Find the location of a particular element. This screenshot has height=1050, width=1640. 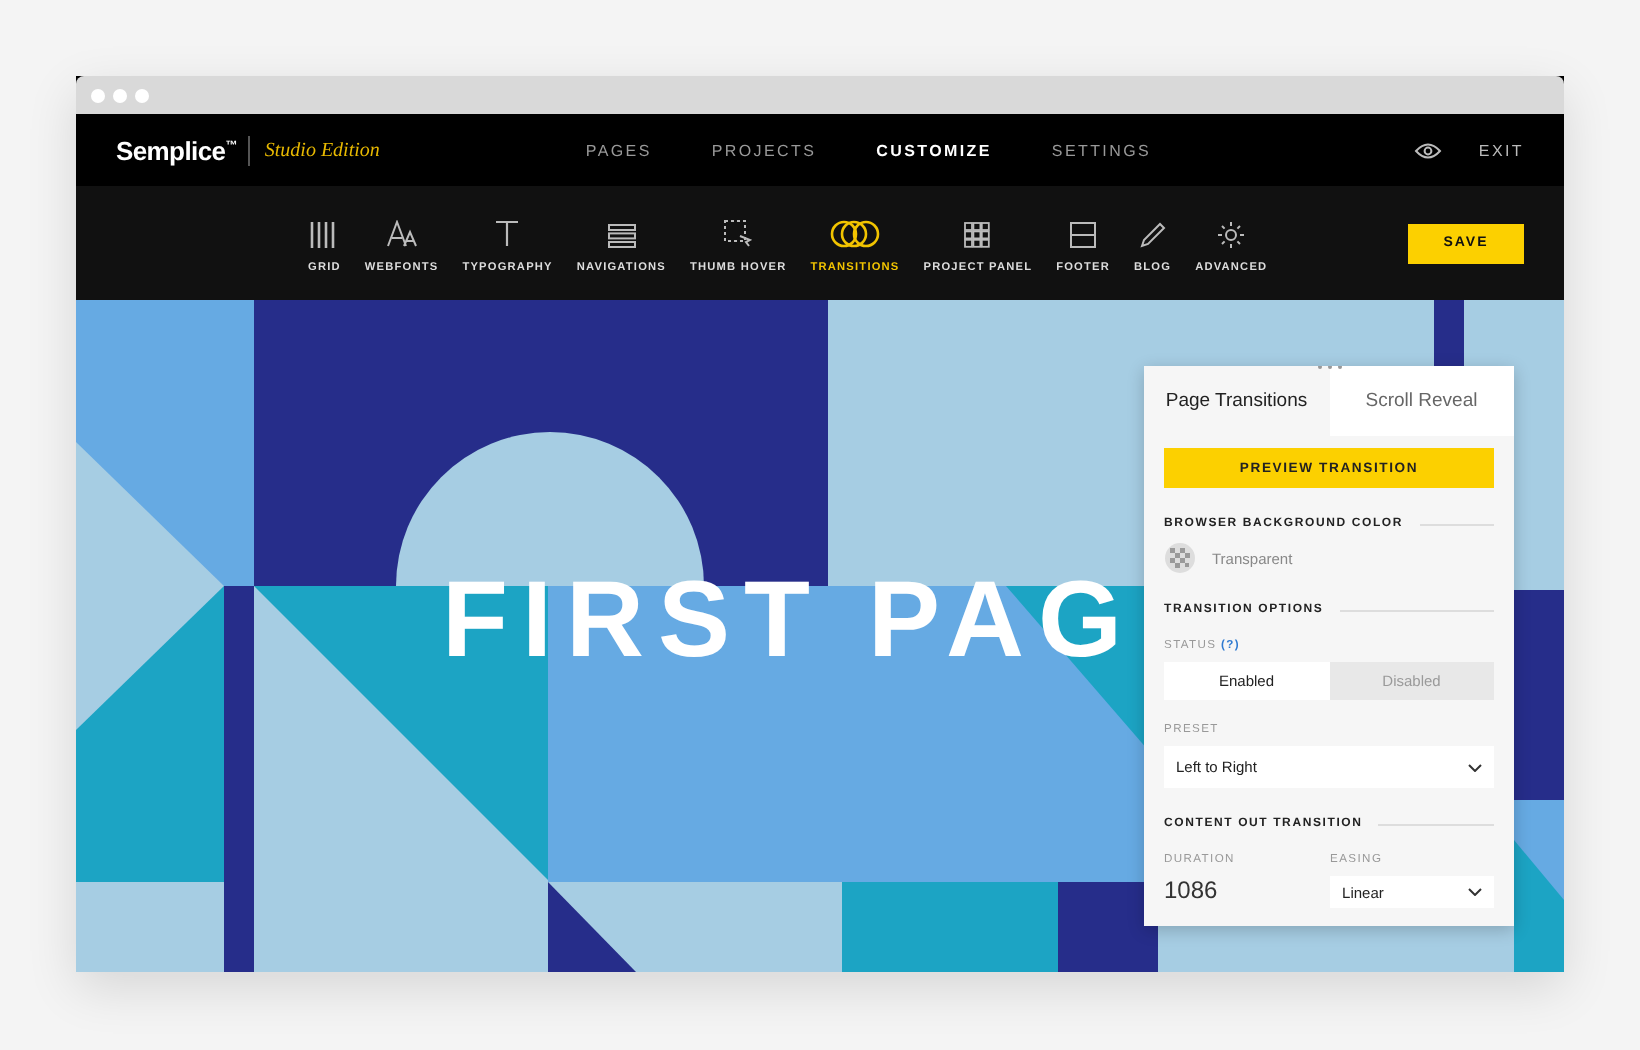

panel-tab: Page Transitions is located at coordinates (1236, 401).